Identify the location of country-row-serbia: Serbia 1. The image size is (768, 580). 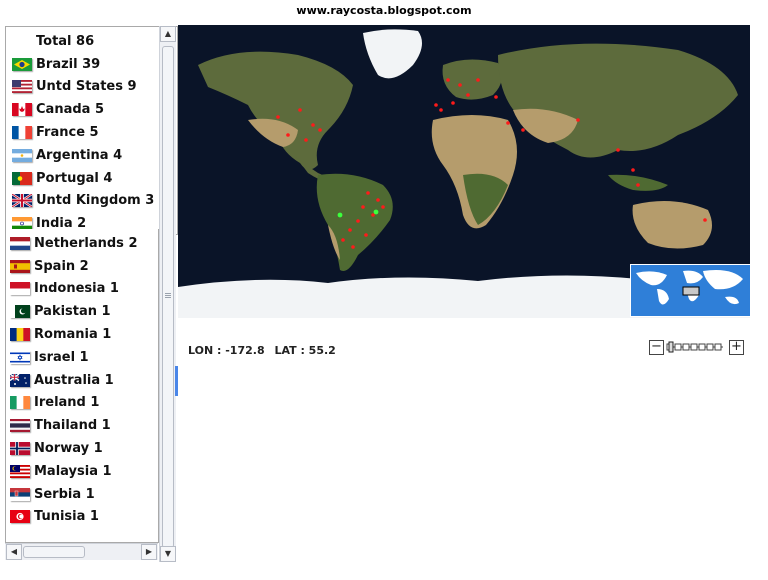
(82, 494).